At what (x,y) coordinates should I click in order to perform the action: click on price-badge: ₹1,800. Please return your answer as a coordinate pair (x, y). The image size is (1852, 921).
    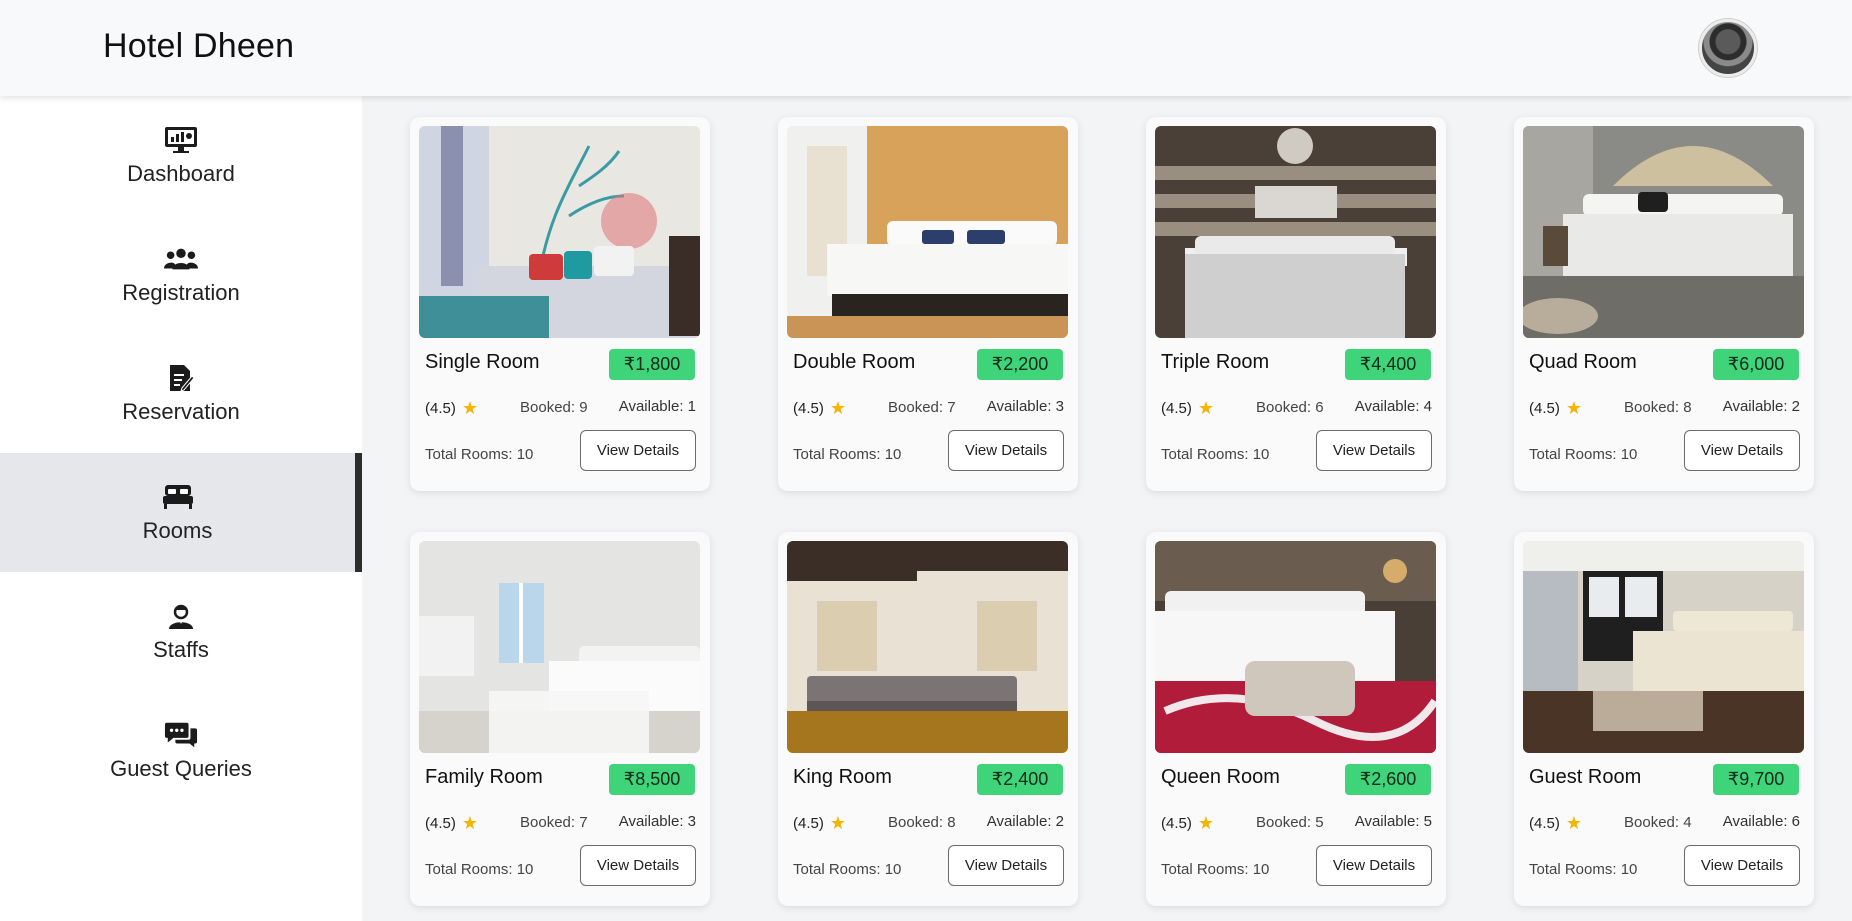
    Looking at the image, I should click on (652, 364).